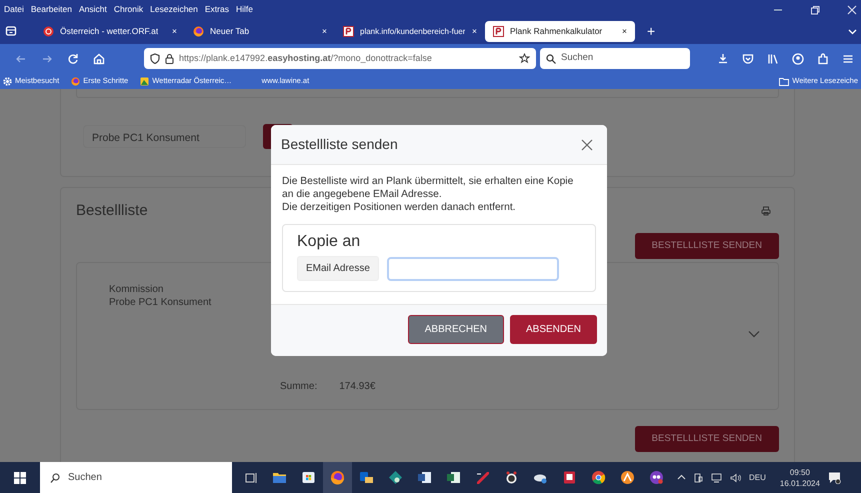 Image resolution: width=861 pixels, height=493 pixels. What do you see at coordinates (823, 59) in the screenshot?
I see `extensions-icon` at bounding box center [823, 59].